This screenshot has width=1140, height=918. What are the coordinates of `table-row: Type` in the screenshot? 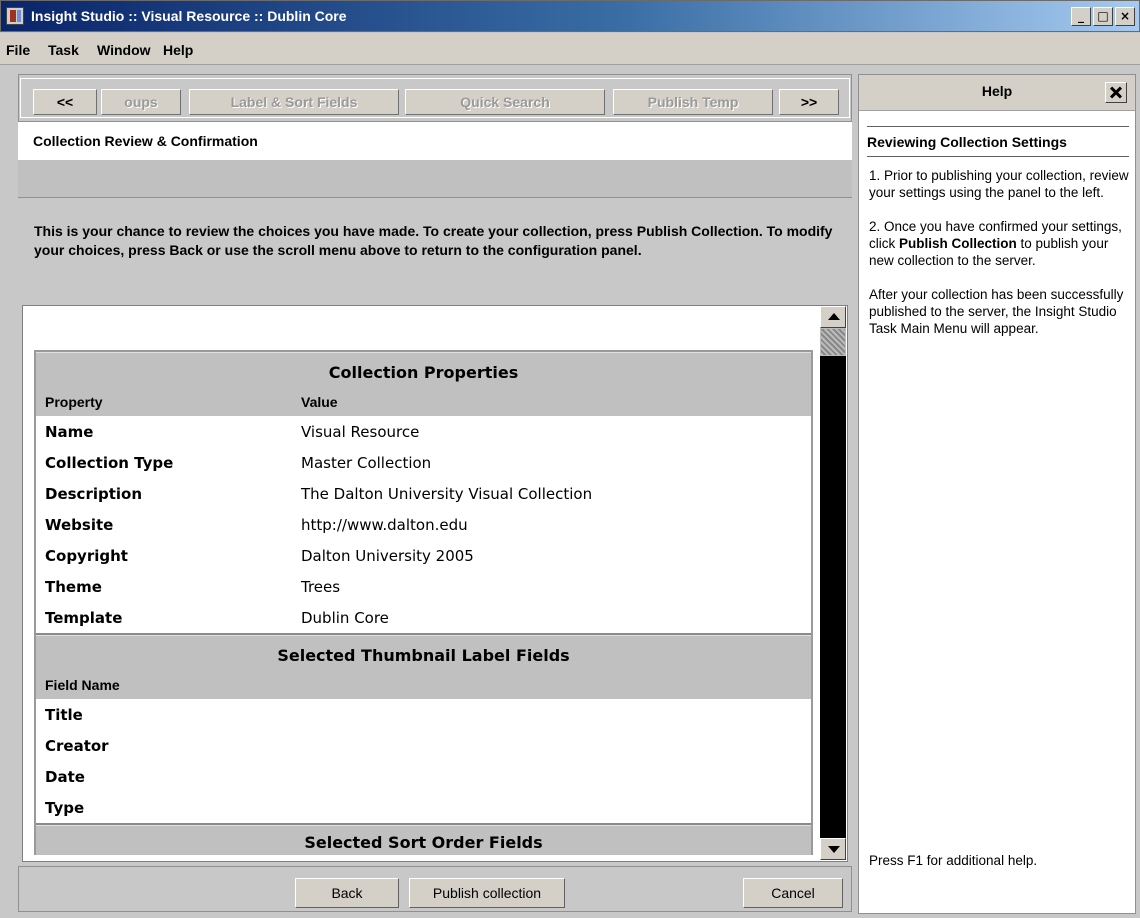 It's located at (423, 807).